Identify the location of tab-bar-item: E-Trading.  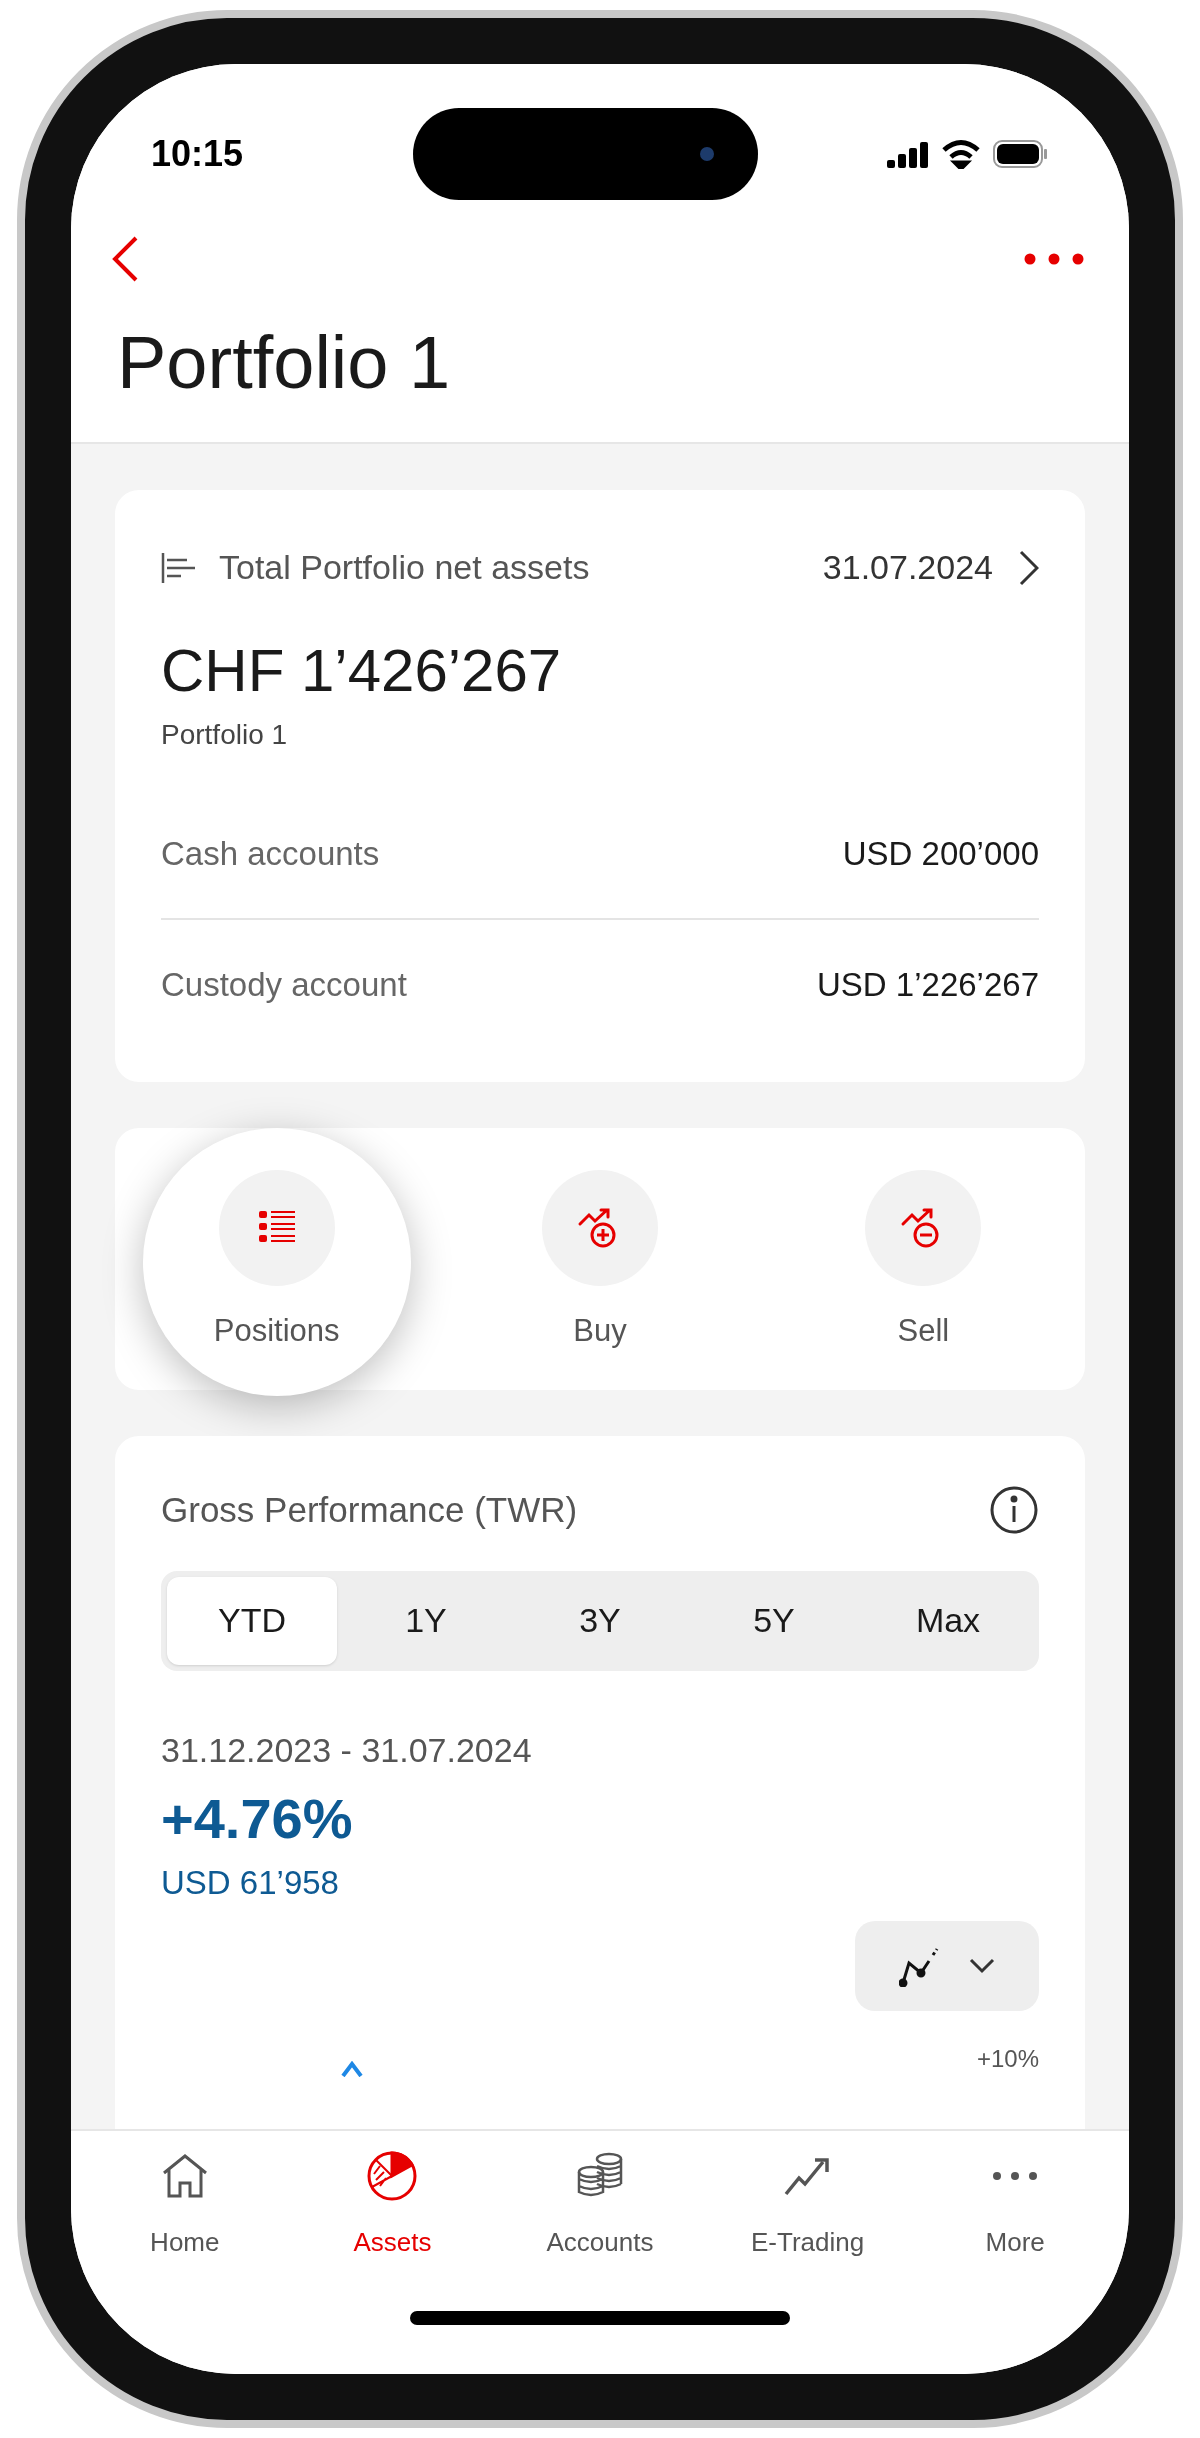
(807, 2203).